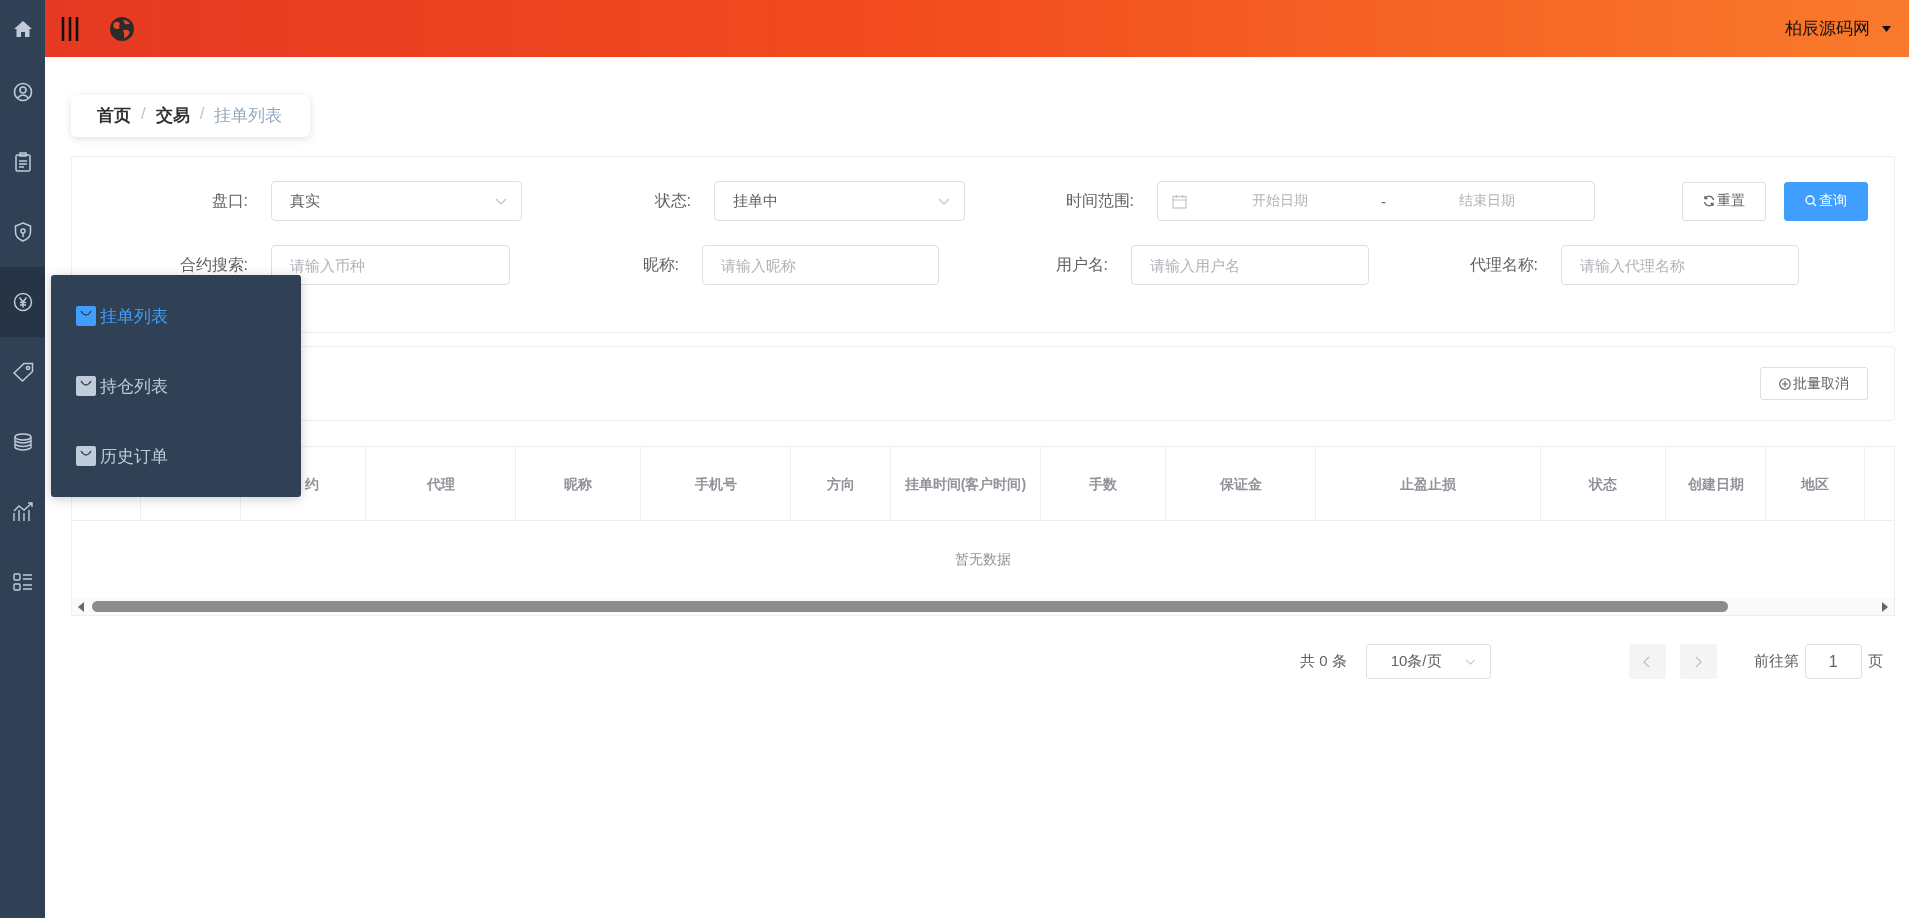 This screenshot has width=1909, height=918. I want to click on search-icon, so click(1811, 201).